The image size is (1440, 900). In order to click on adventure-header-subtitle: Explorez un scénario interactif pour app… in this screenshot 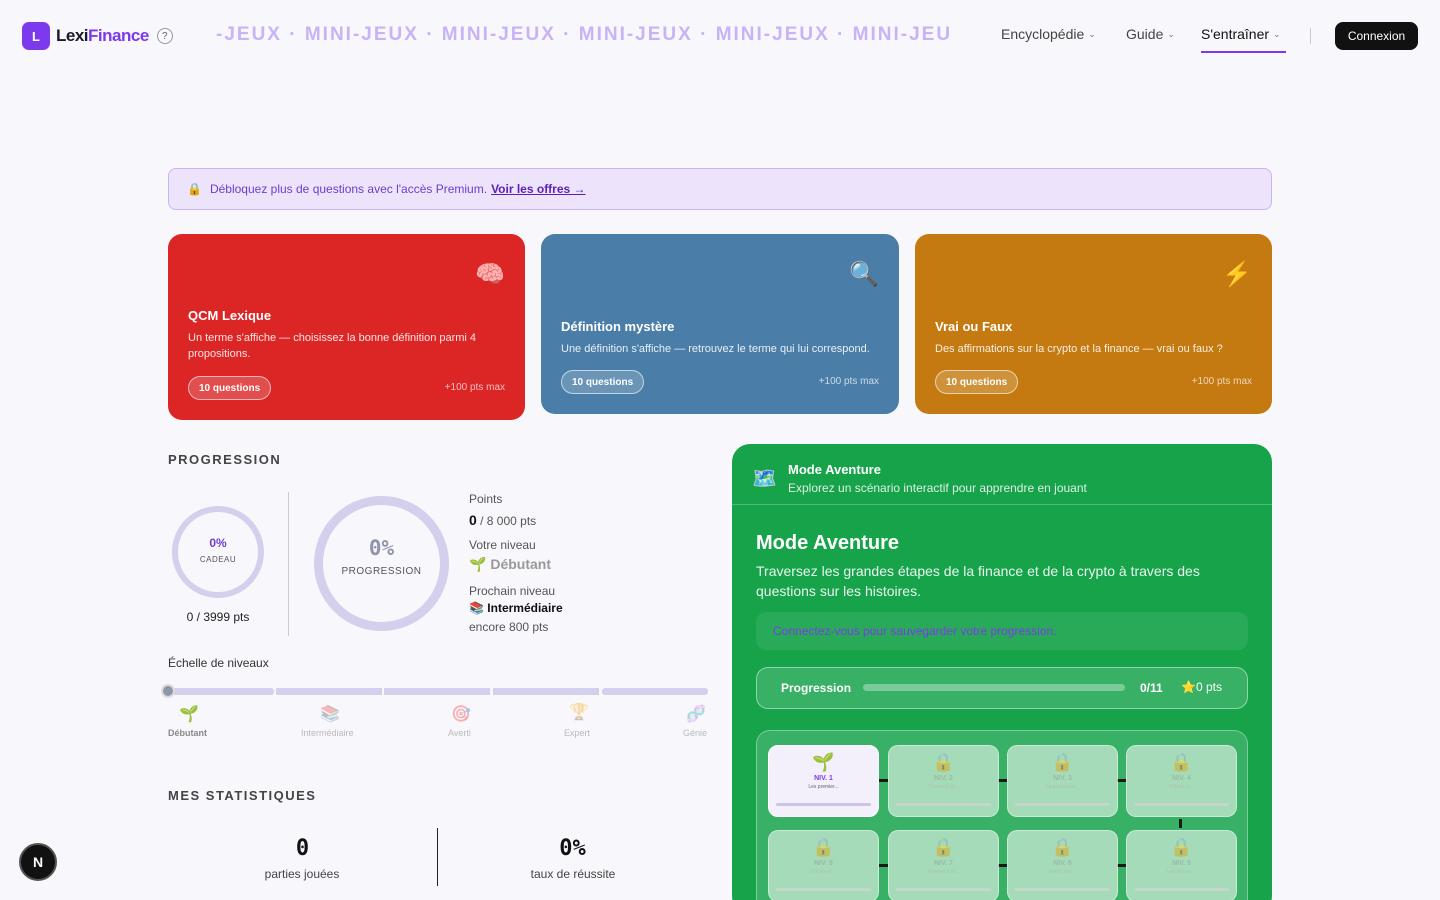, I will do `click(937, 488)`.